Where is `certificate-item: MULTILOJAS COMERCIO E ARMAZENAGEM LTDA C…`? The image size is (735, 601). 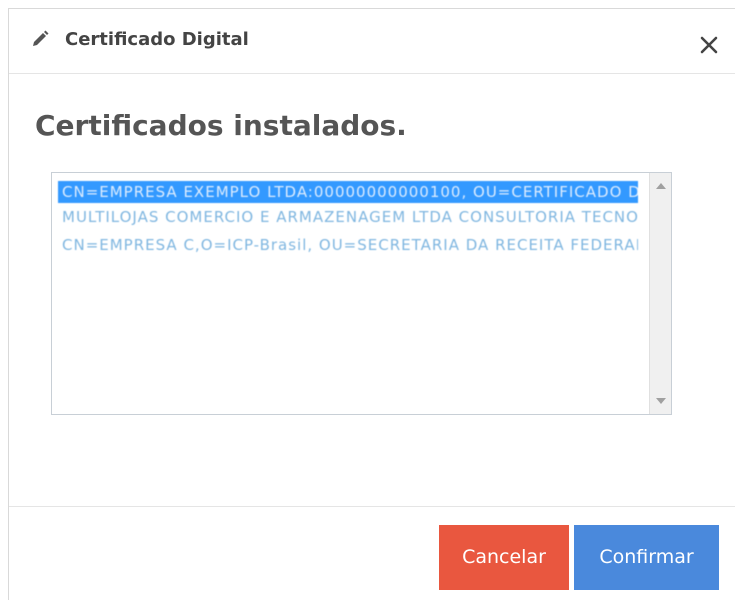
certificate-item: MULTILOJAS COMERCIO E ARMAZENAGEM LTDA C… is located at coordinates (348, 217).